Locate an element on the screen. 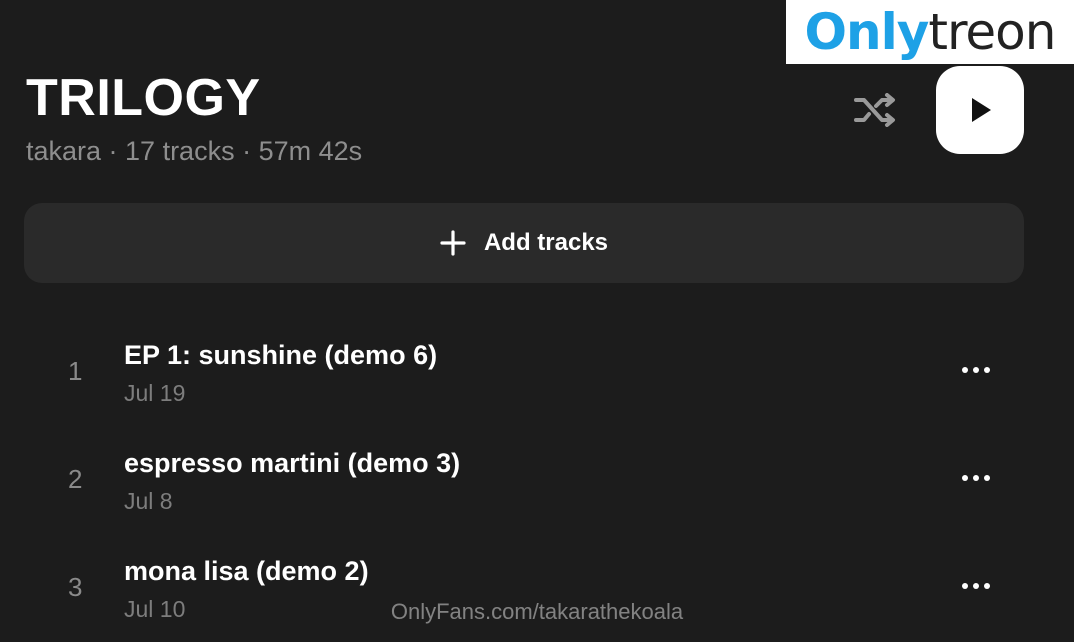  play-button is located at coordinates (980, 110).